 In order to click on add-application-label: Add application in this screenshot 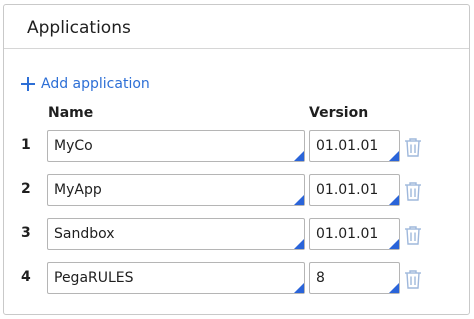, I will do `click(95, 84)`.